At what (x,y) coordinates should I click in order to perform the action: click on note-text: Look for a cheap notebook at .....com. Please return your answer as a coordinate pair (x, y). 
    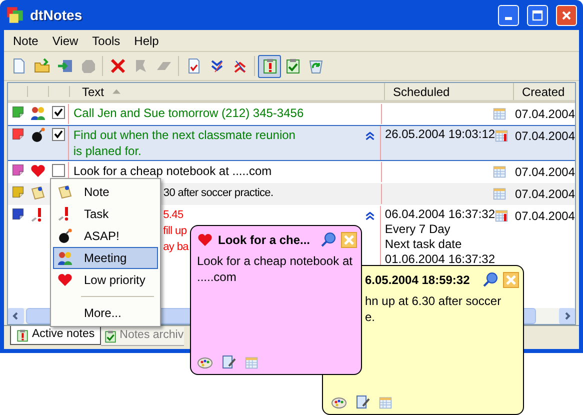
    Looking at the image, I should click on (172, 171).